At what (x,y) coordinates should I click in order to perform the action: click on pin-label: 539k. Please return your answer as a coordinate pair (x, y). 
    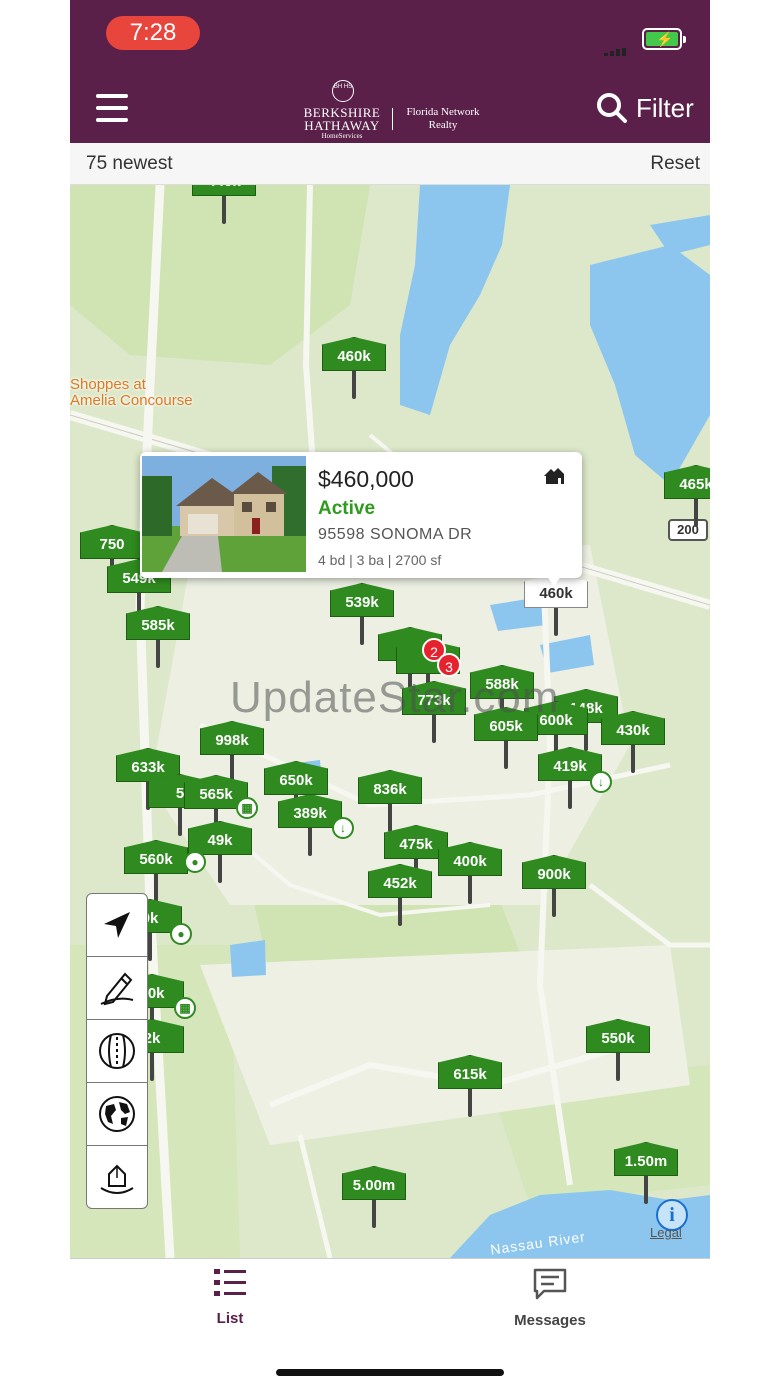
    Looking at the image, I should click on (362, 600).